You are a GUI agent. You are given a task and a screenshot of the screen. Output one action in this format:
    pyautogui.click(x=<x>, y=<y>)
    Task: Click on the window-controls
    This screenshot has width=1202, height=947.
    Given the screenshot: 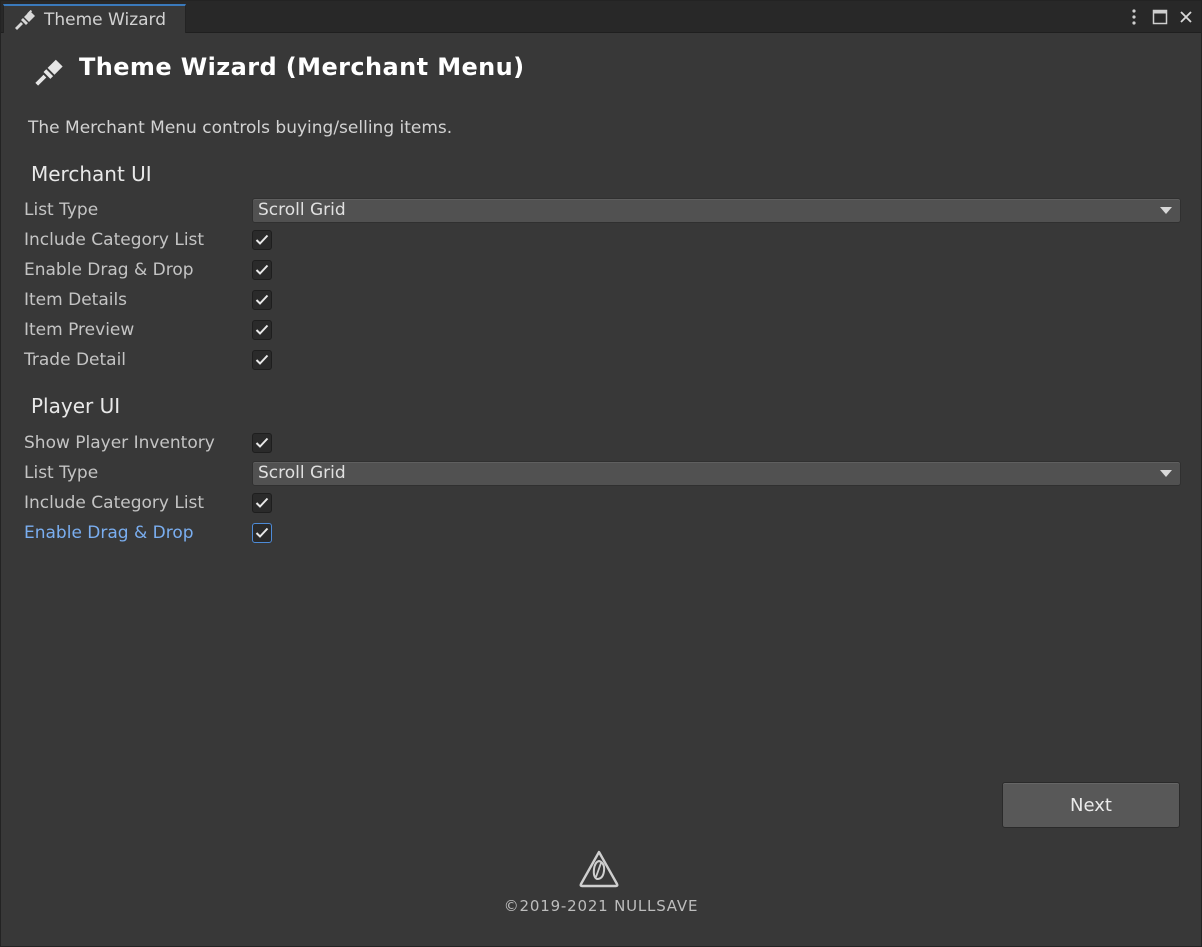 What is the action you would take?
    pyautogui.click(x=1160, y=17)
    